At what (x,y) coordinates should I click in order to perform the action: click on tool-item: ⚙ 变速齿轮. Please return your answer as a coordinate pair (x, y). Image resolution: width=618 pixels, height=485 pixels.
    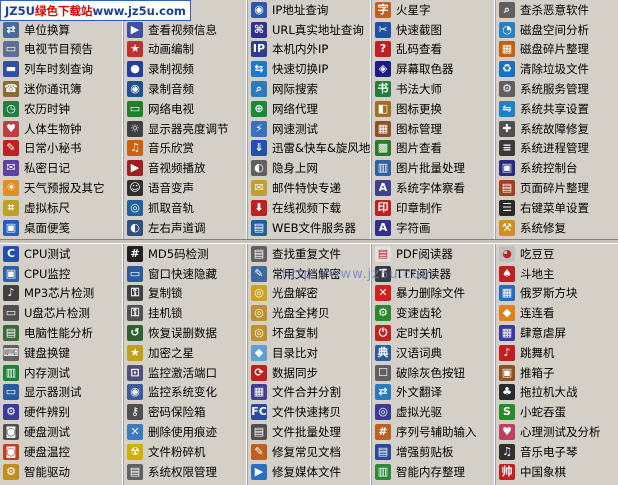
    Looking at the image, I should click on (433, 313).